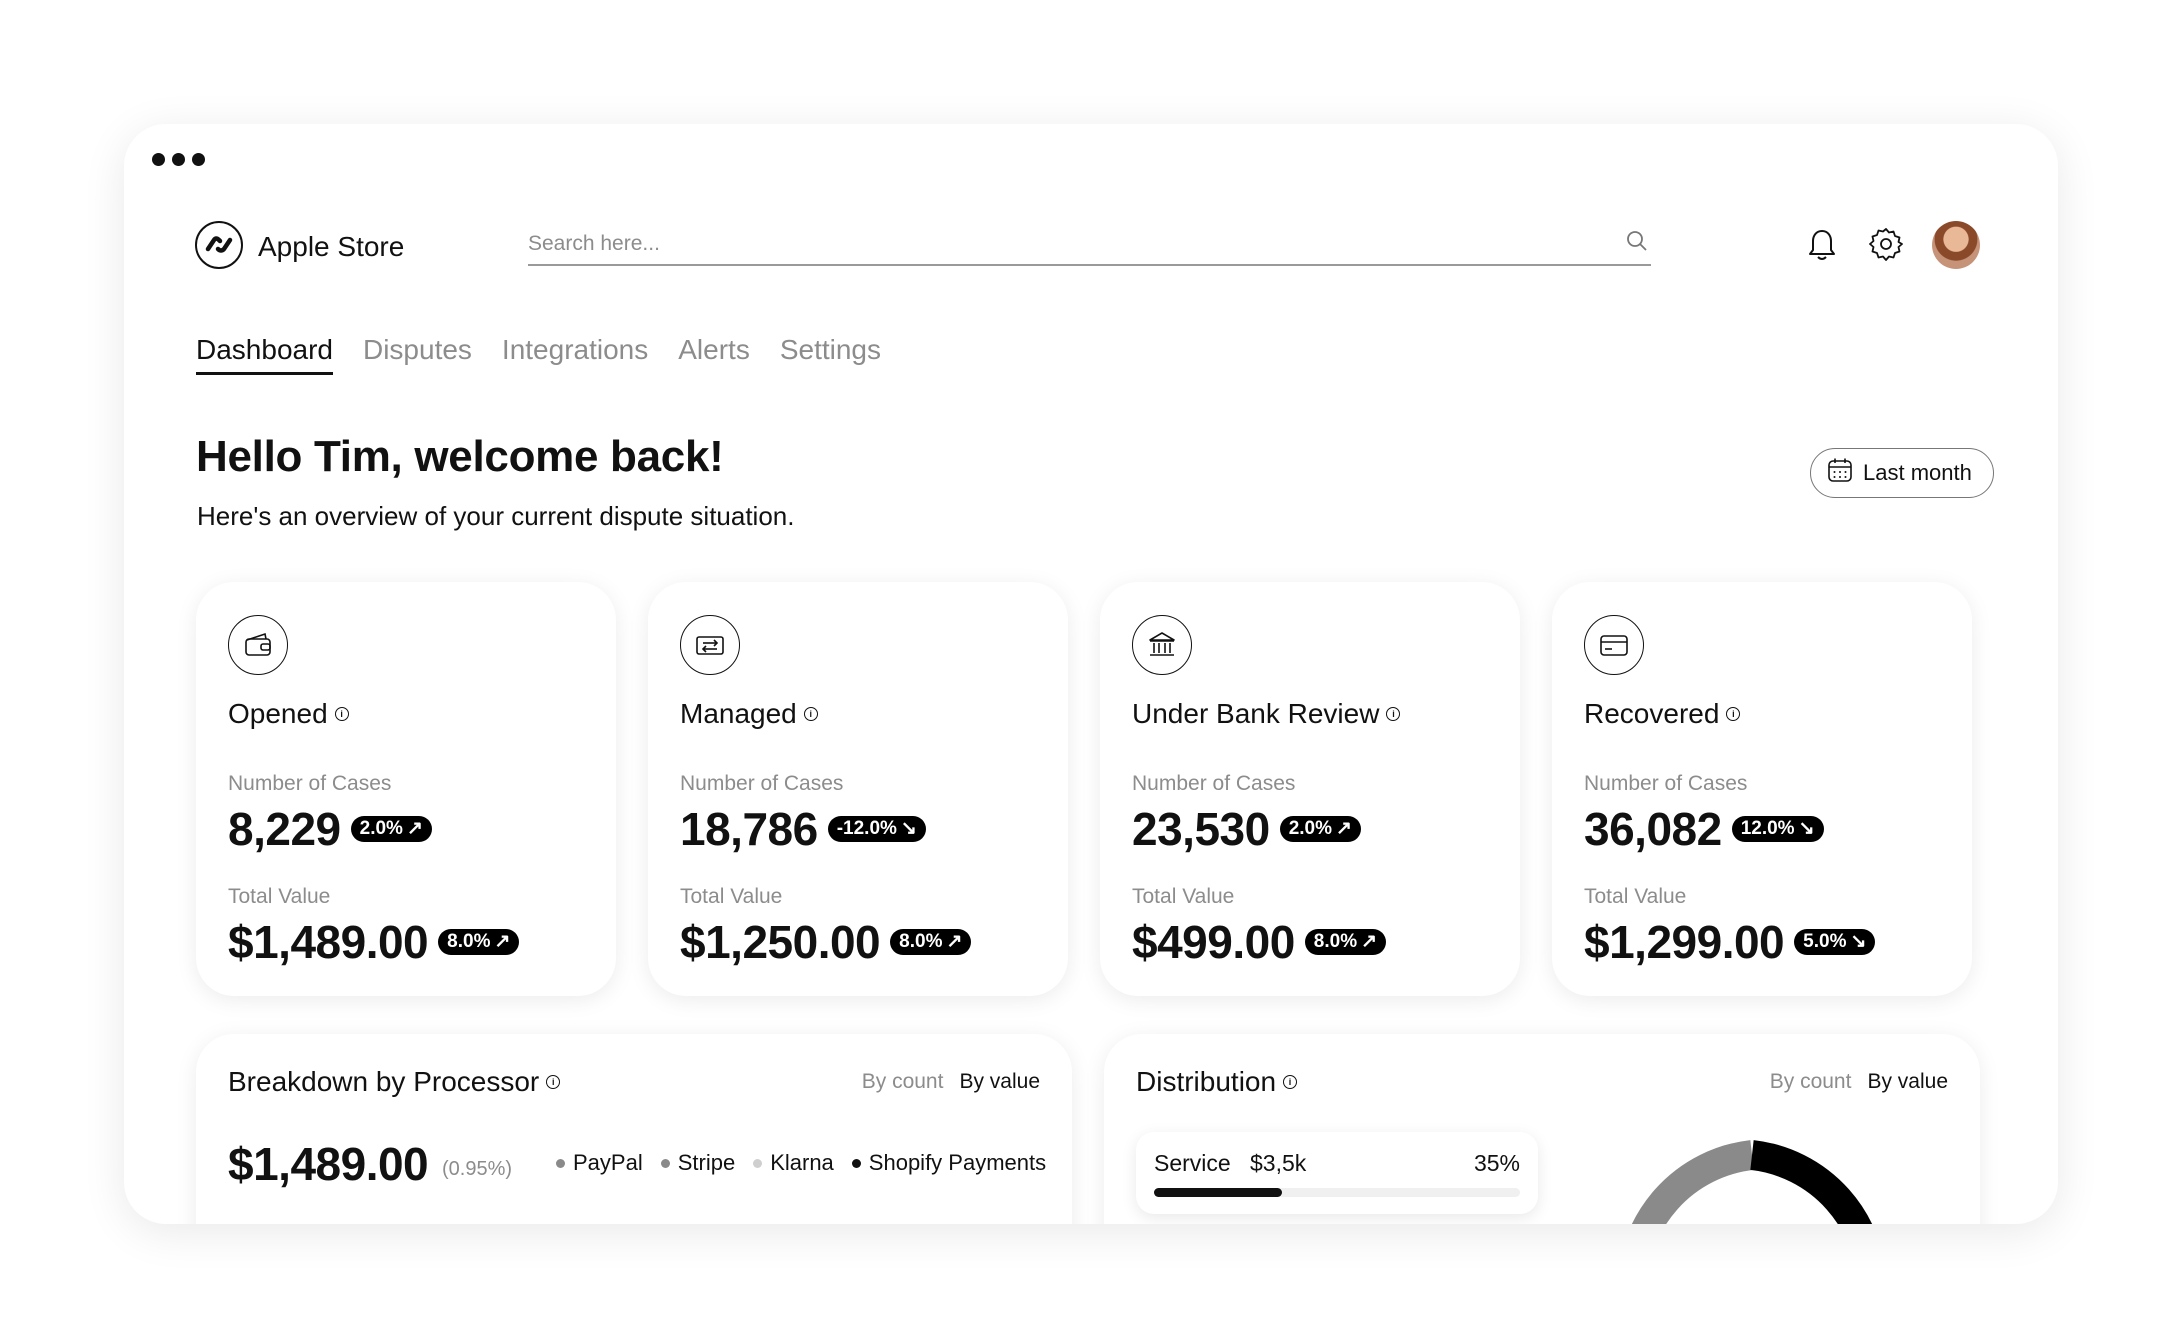 The image size is (2160, 1335). Describe the element at coordinates (288, 714) in the screenshot. I see `card-title: Opened i` at that location.